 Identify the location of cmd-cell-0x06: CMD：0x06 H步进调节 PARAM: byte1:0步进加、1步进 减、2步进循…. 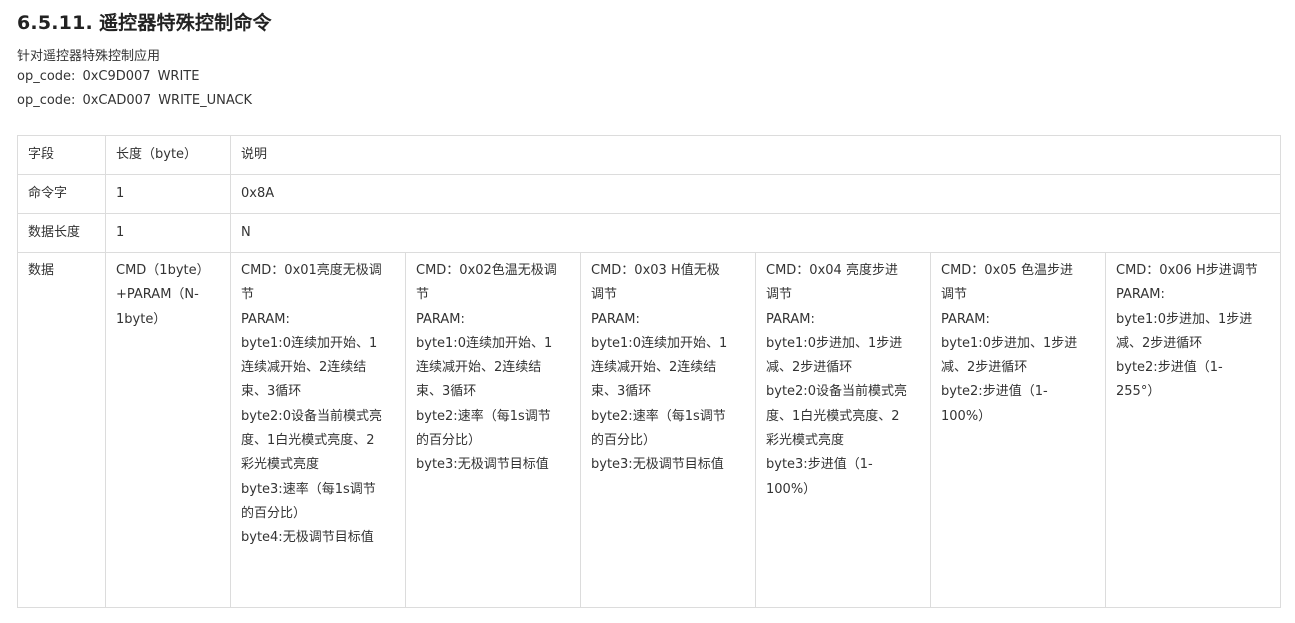
(1193, 430).